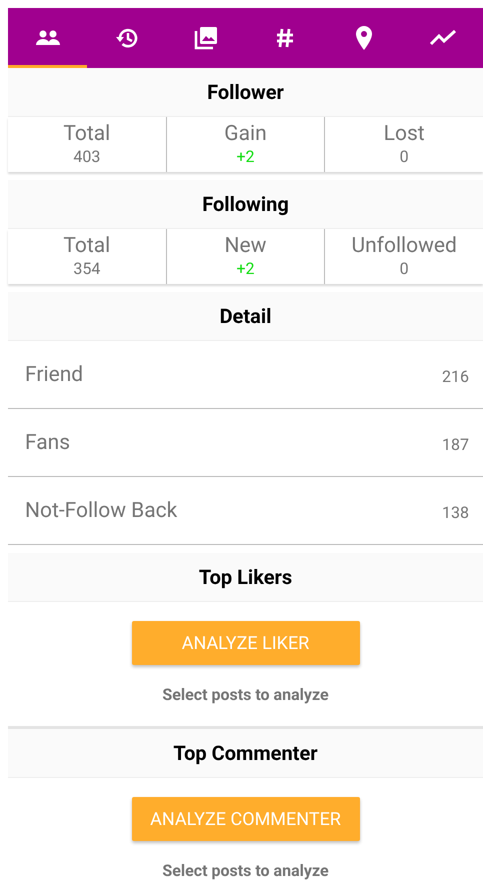 This screenshot has width=483, height=895. Describe the element at coordinates (285, 38) in the screenshot. I see `hashtag-icon` at that location.